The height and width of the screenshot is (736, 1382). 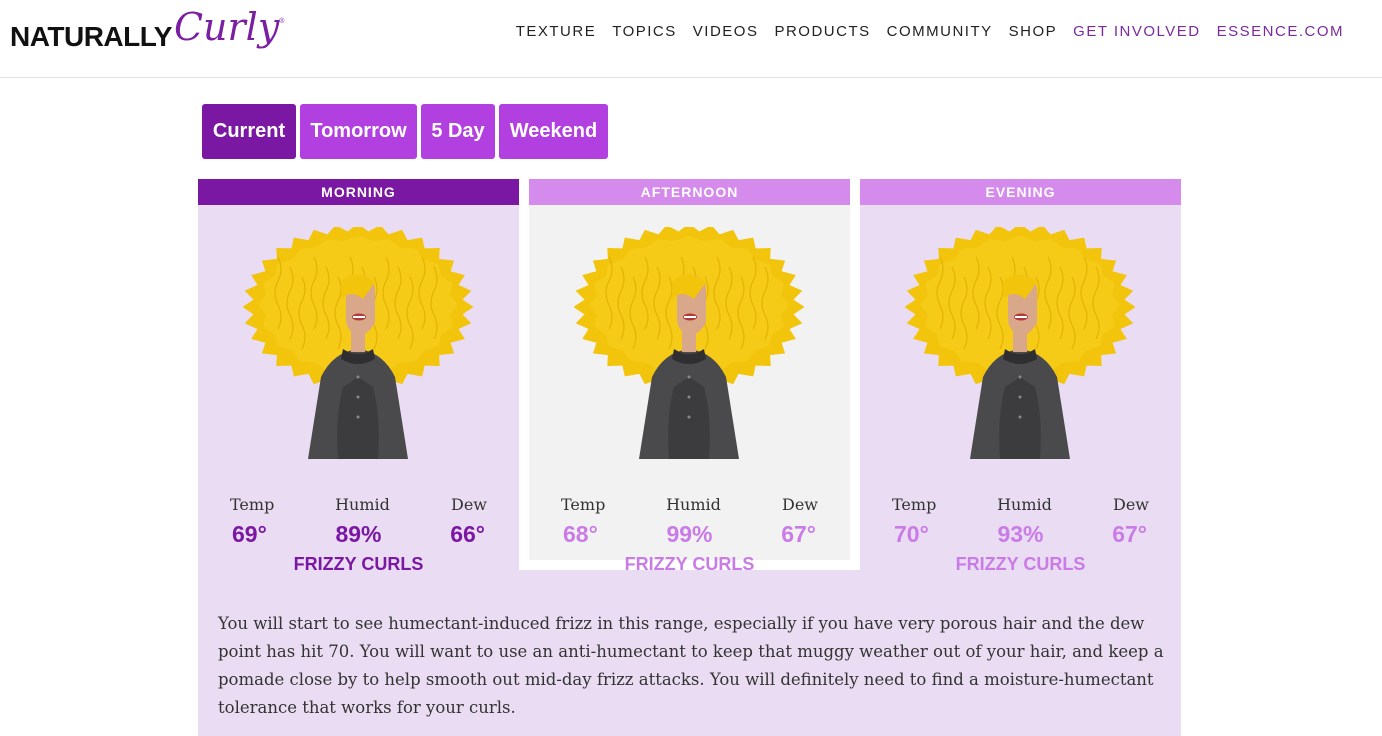 What do you see at coordinates (249, 534) in the screenshot?
I see `temp-value: 69°` at bounding box center [249, 534].